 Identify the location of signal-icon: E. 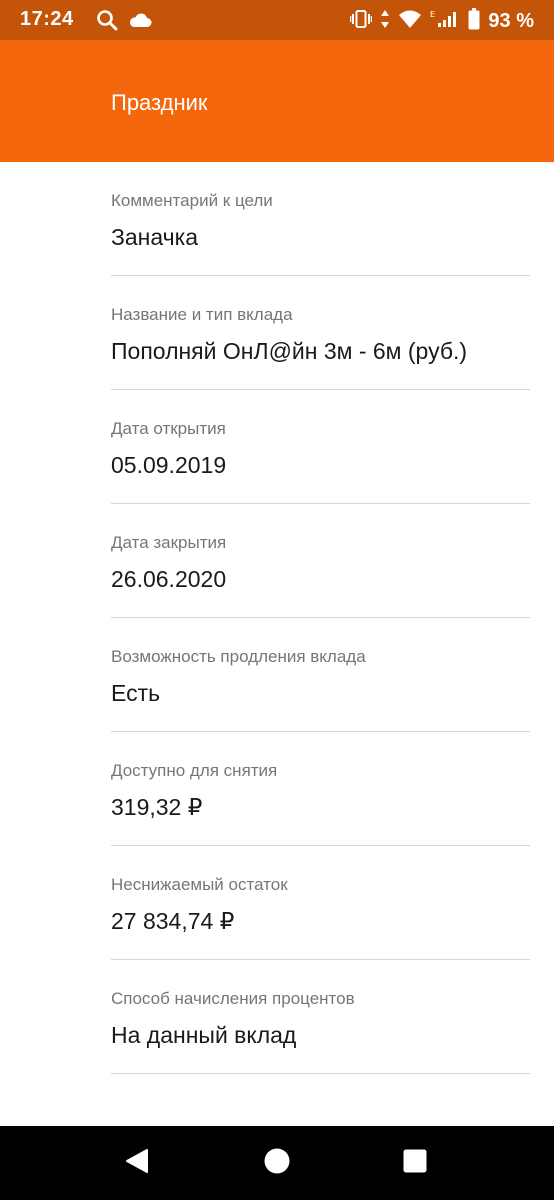
(445, 21).